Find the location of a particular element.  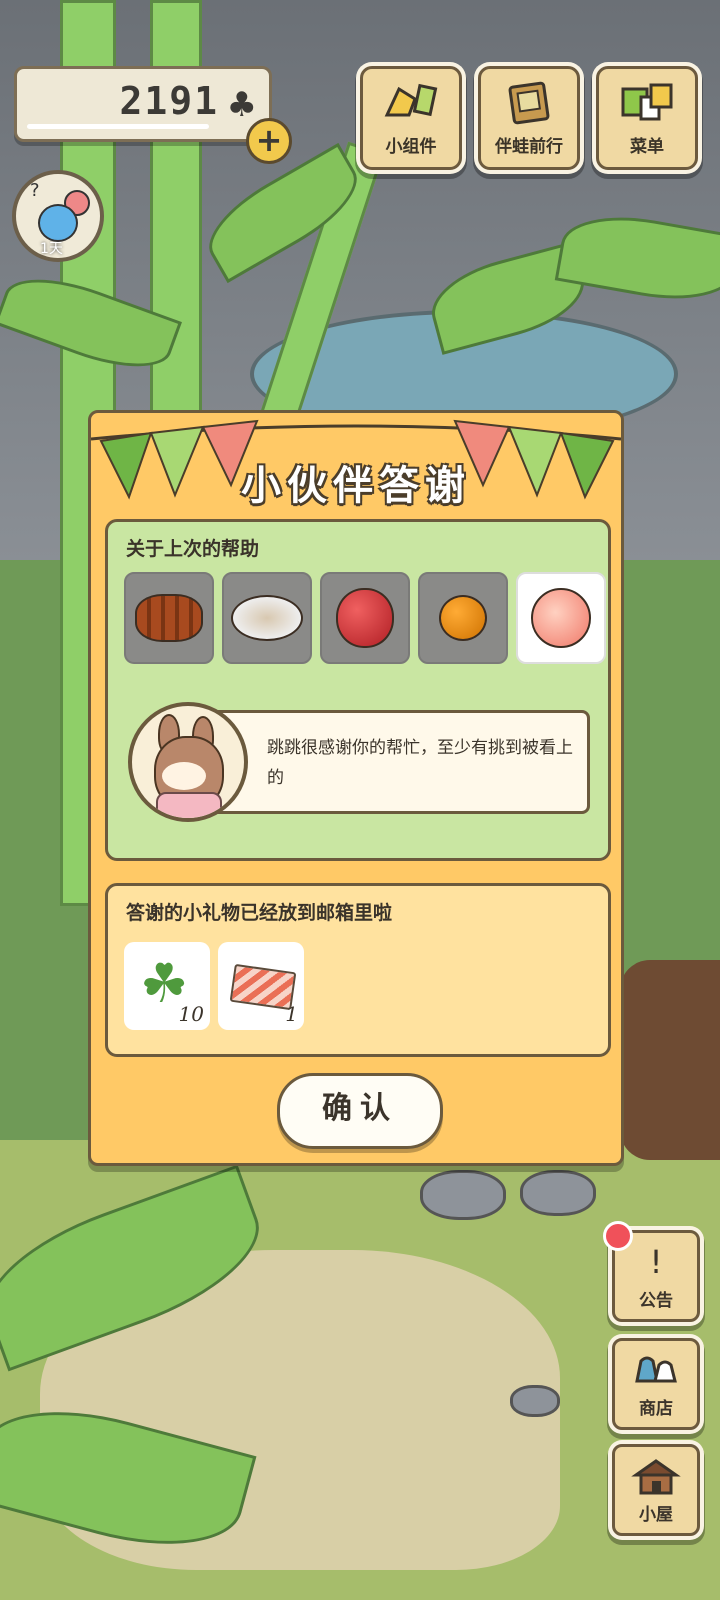

peach-icon is located at coordinates (561, 618).